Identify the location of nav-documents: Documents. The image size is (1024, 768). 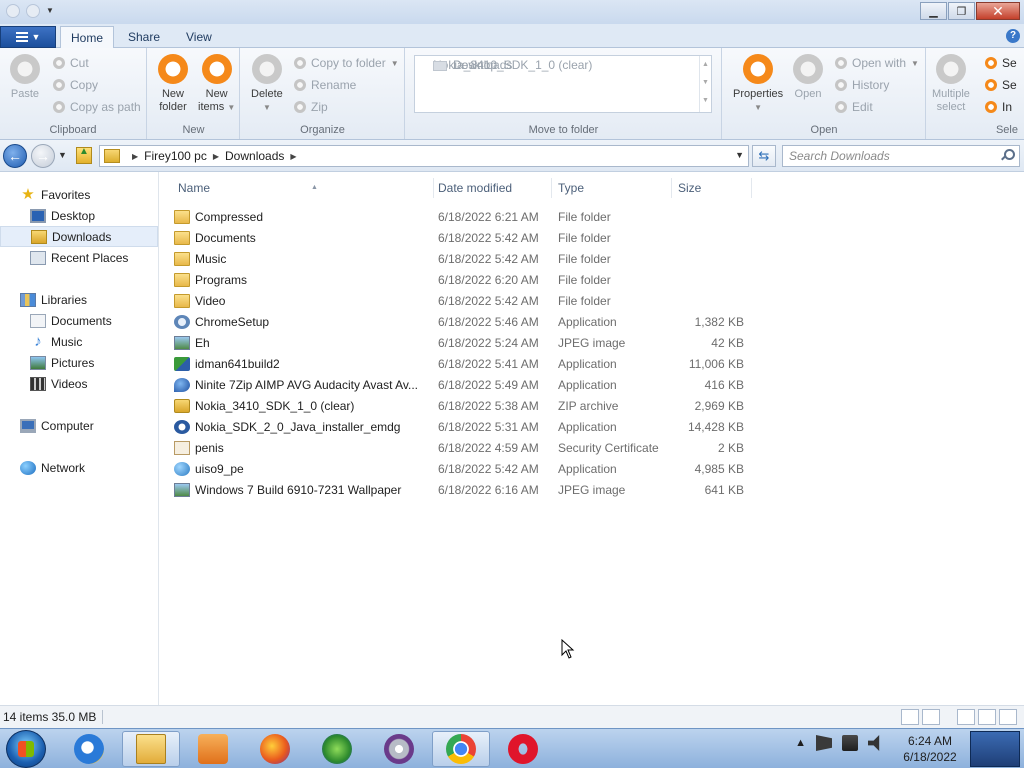
(79, 320).